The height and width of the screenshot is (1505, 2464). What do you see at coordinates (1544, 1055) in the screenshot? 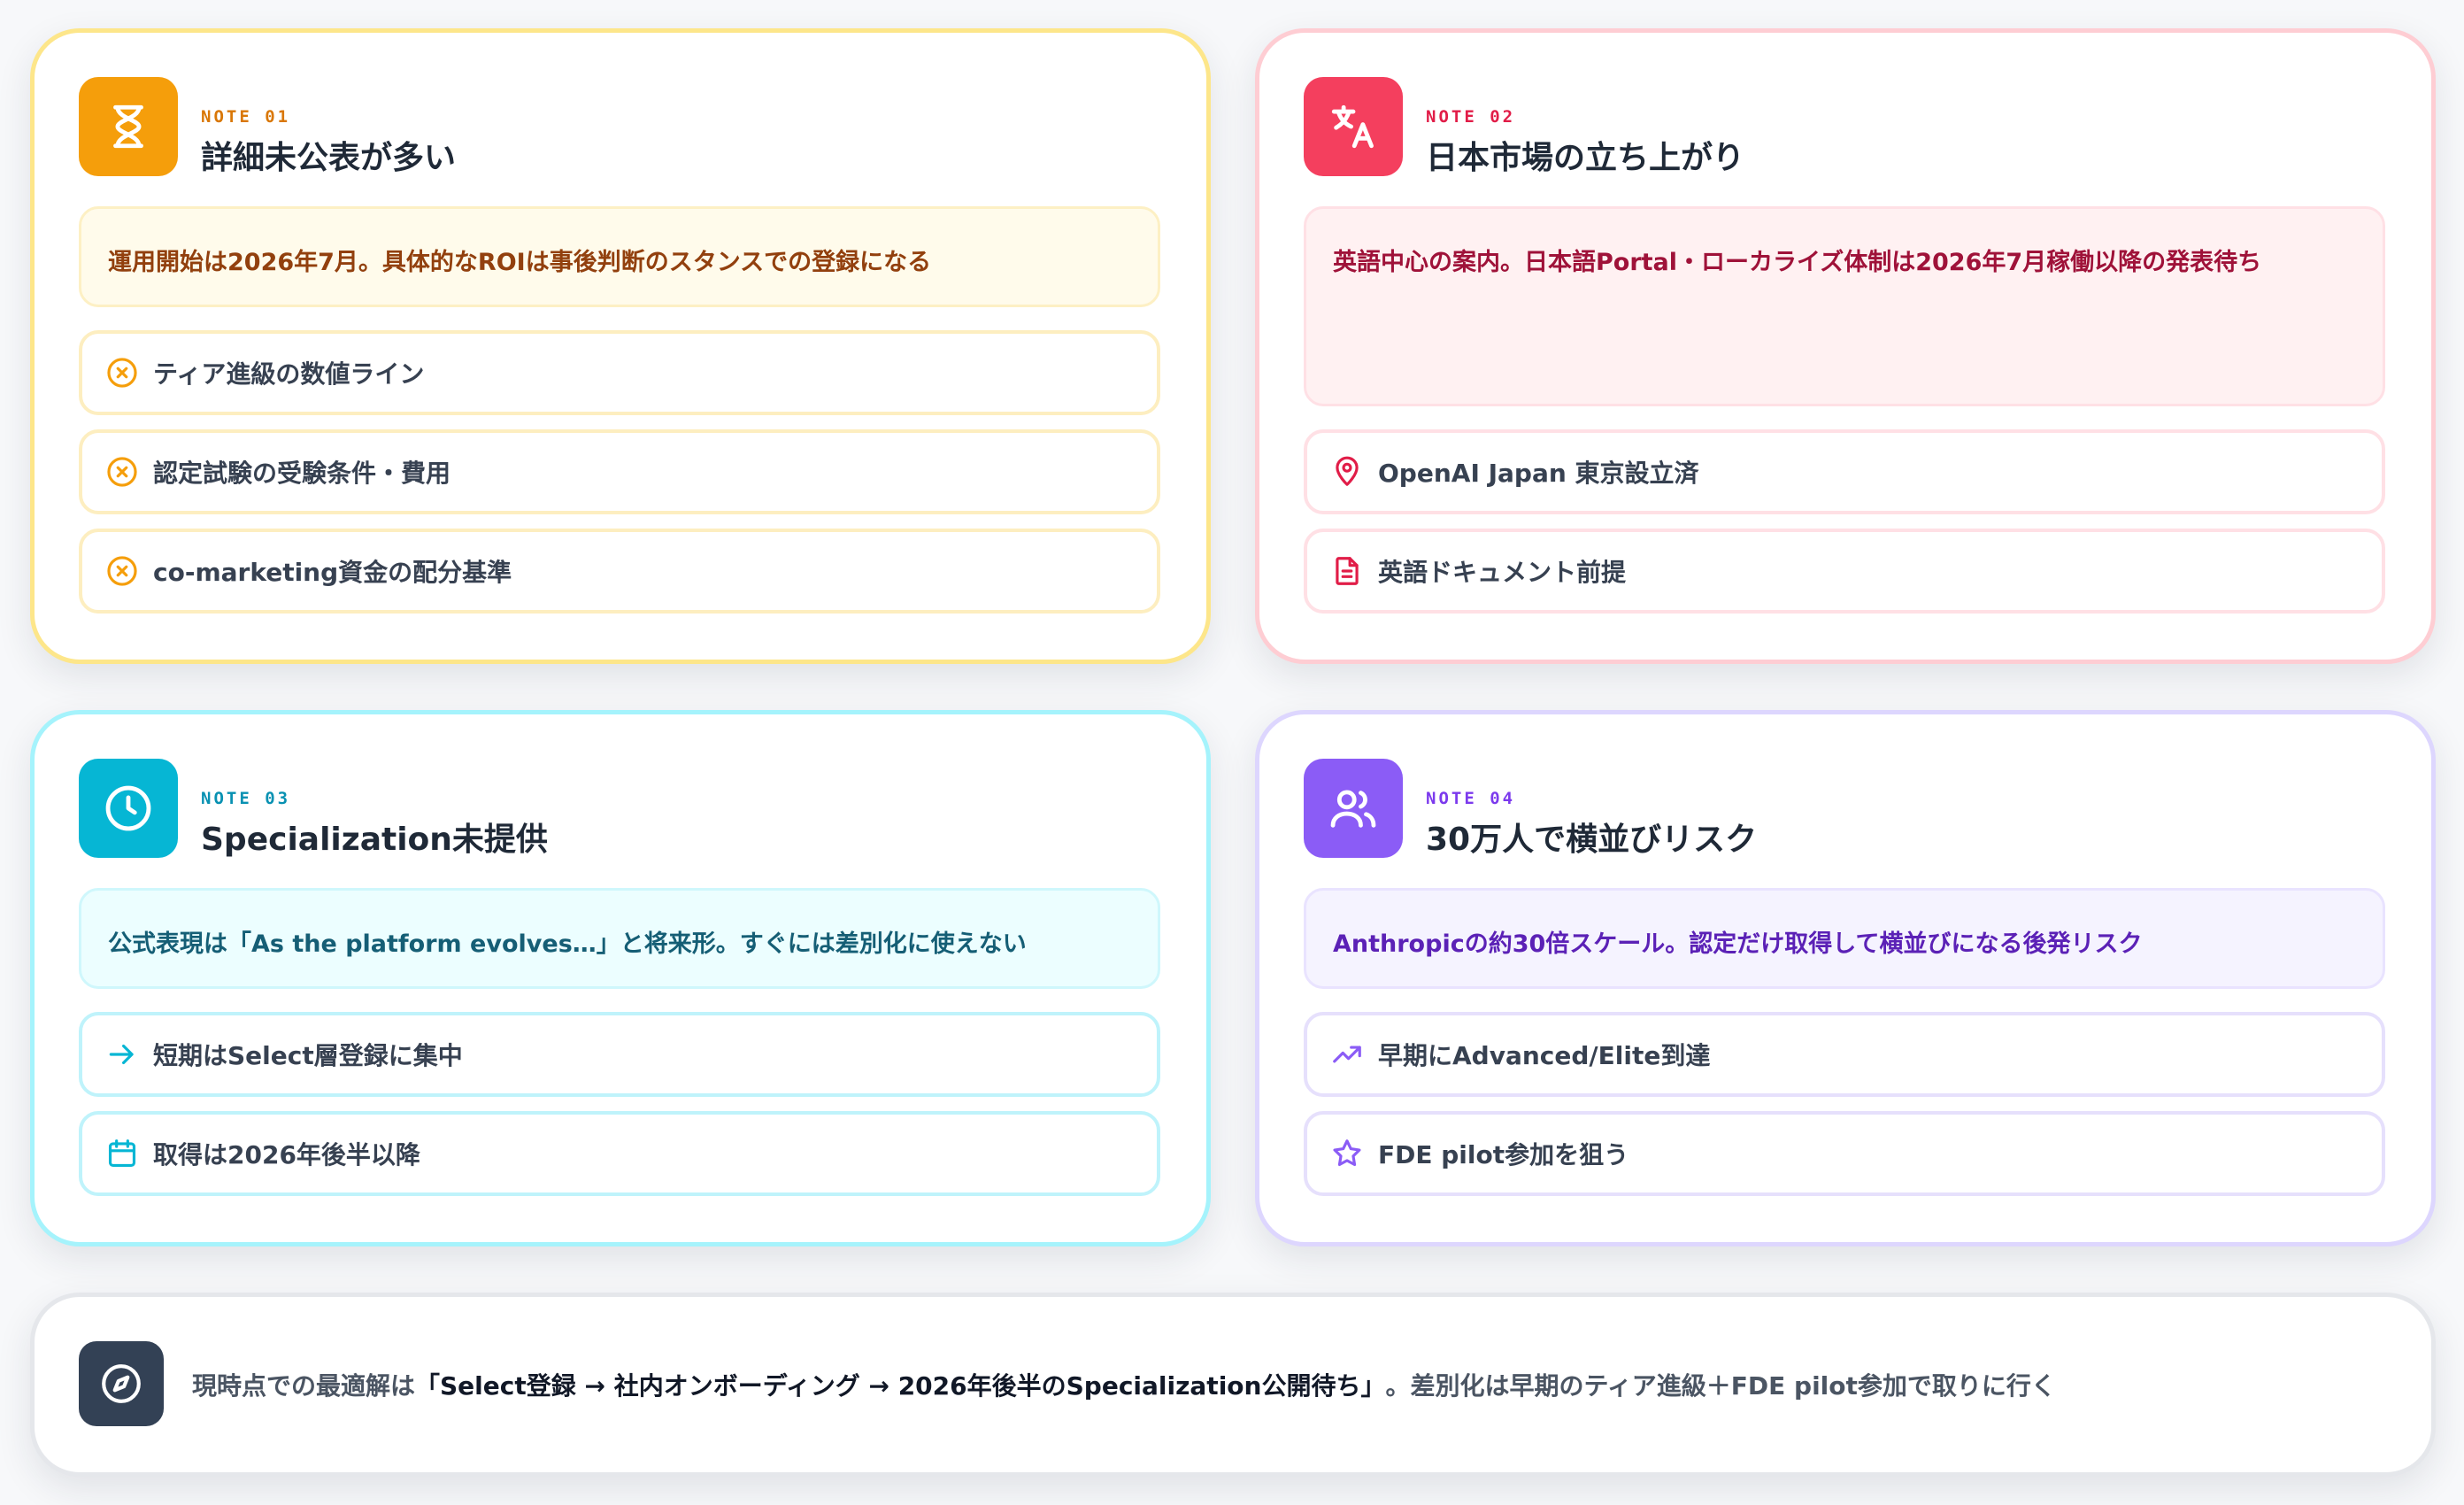
I see `list-item-label: 早期にAdvanced/Elite到達` at bounding box center [1544, 1055].